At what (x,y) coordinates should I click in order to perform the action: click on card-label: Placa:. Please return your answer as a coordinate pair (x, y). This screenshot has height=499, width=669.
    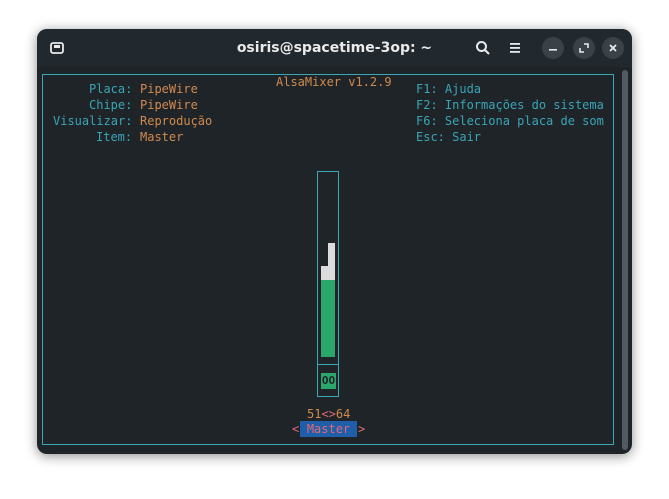
    Looking at the image, I should click on (111, 89).